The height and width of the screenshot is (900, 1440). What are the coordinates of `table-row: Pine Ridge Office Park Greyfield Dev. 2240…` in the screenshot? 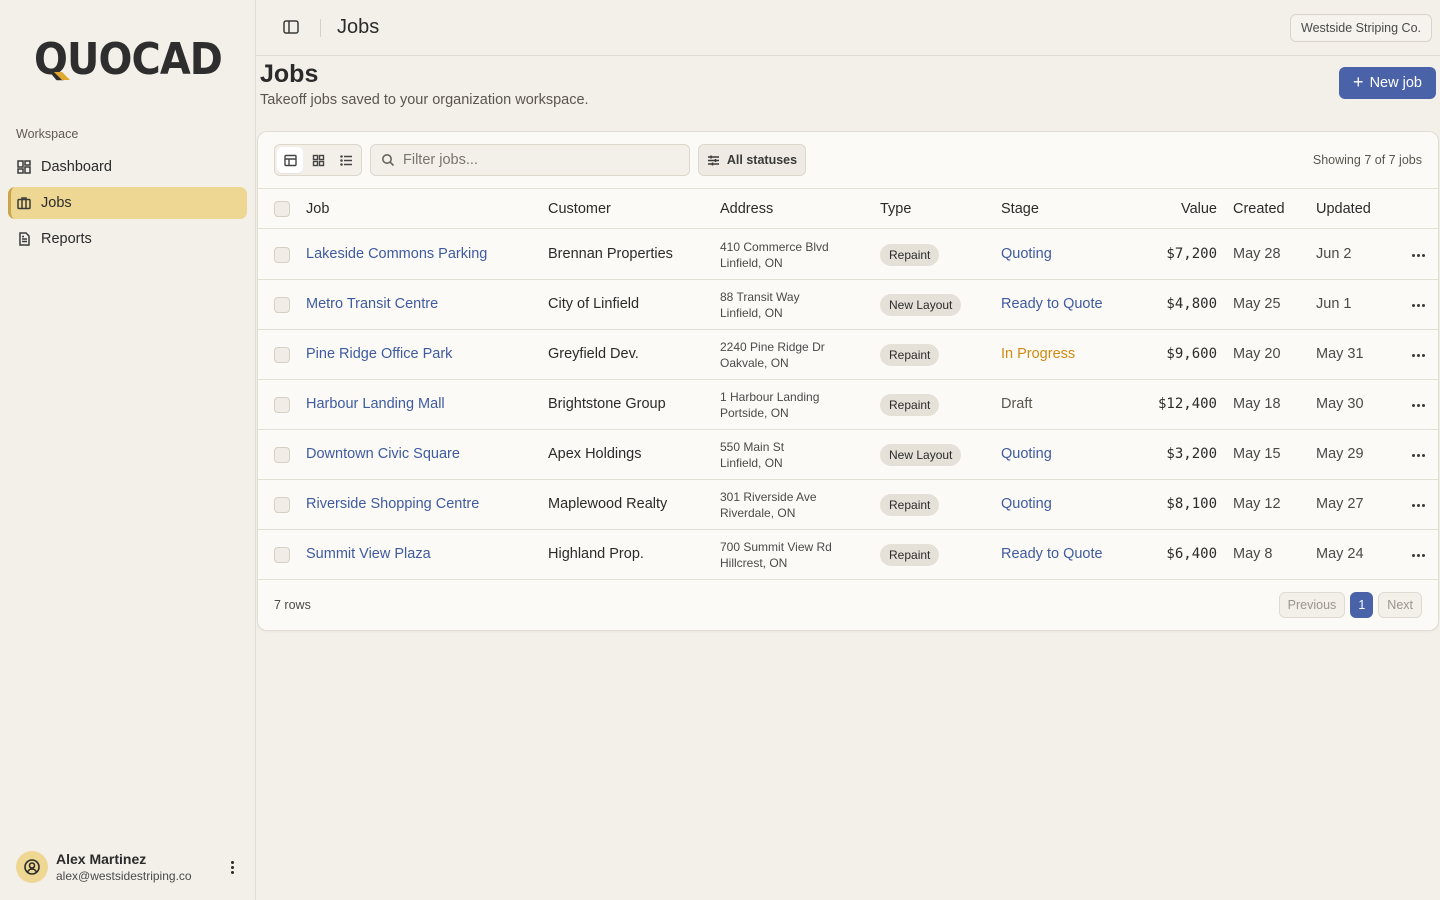 It's located at (848, 355).